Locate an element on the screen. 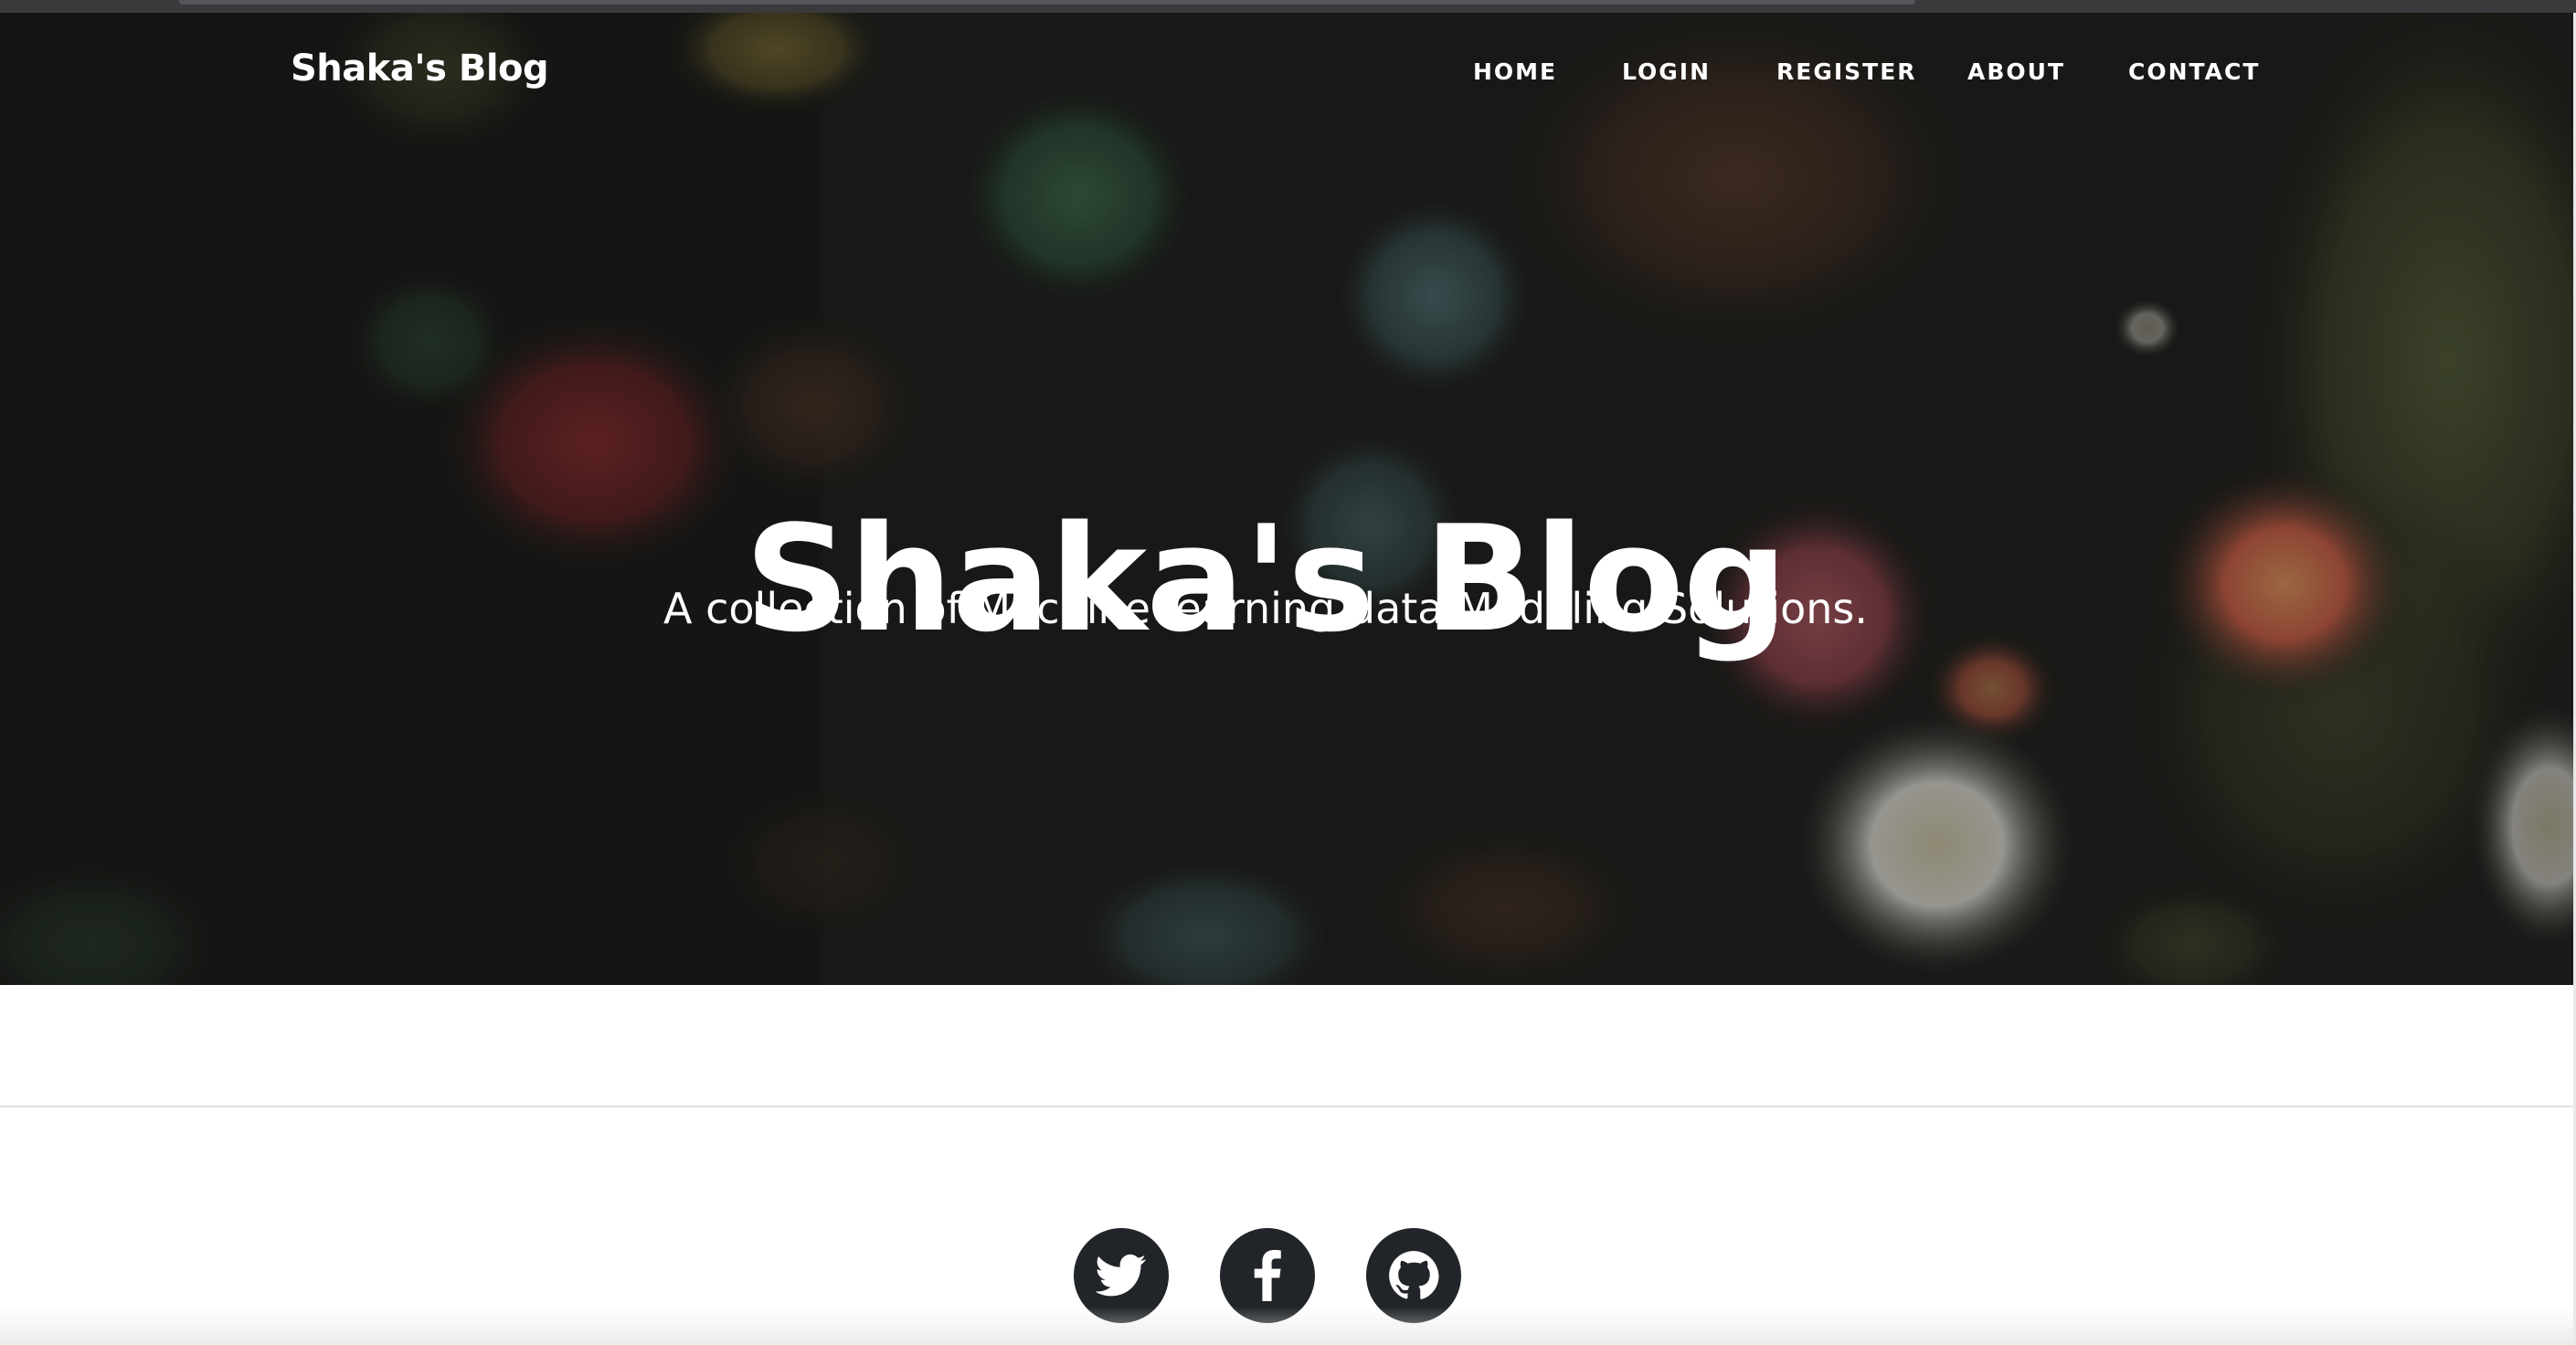 This screenshot has height=1345, width=2576. twitter-button is located at coordinates (1121, 1275).